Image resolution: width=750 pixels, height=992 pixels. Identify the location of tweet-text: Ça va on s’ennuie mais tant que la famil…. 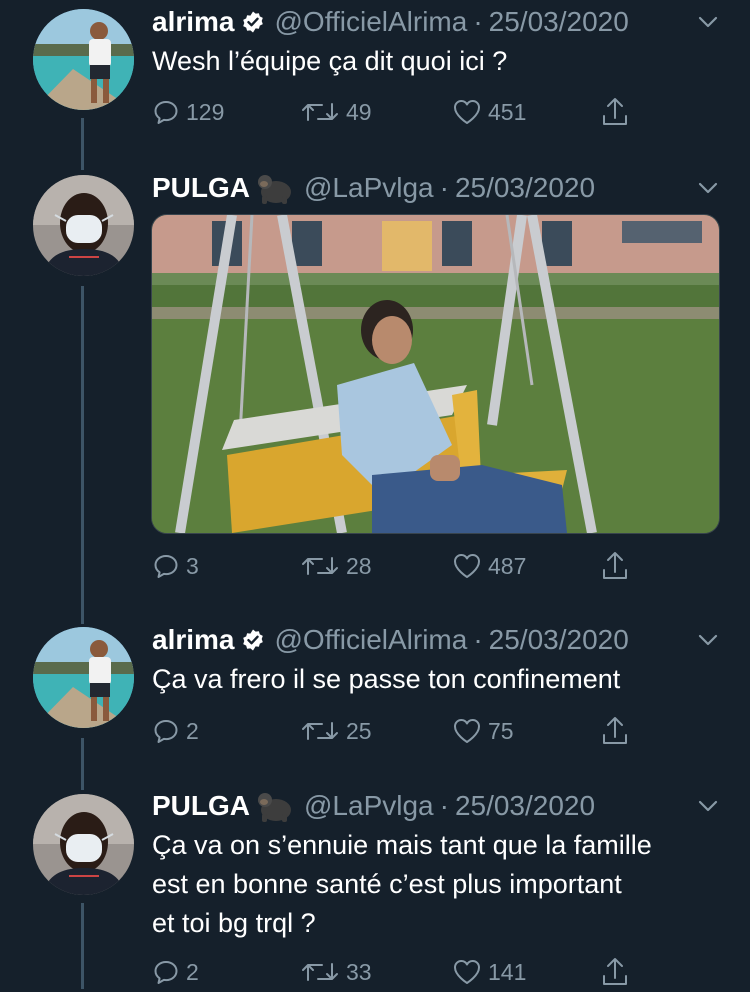
(437, 884).